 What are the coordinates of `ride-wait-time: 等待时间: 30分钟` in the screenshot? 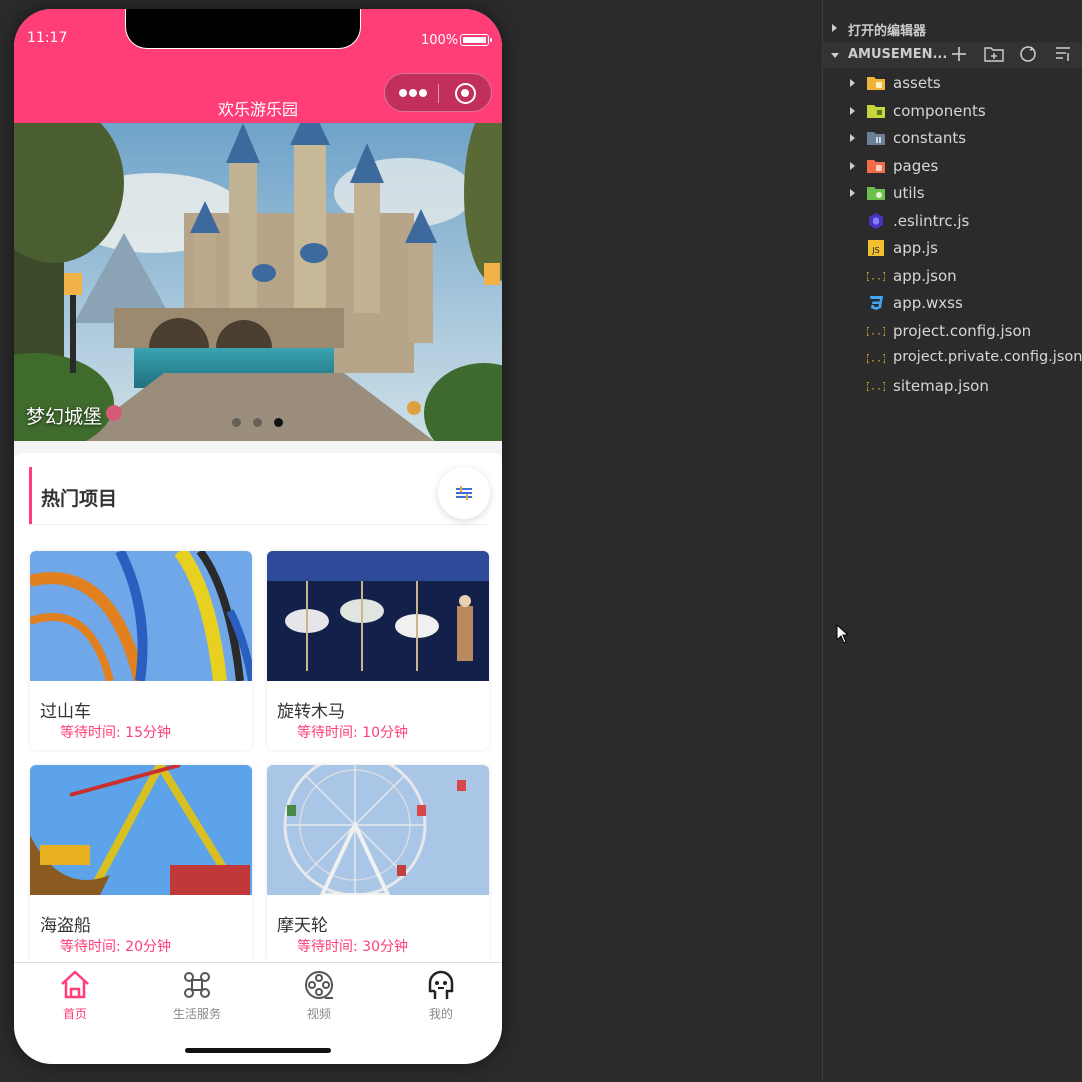 It's located at (352, 947).